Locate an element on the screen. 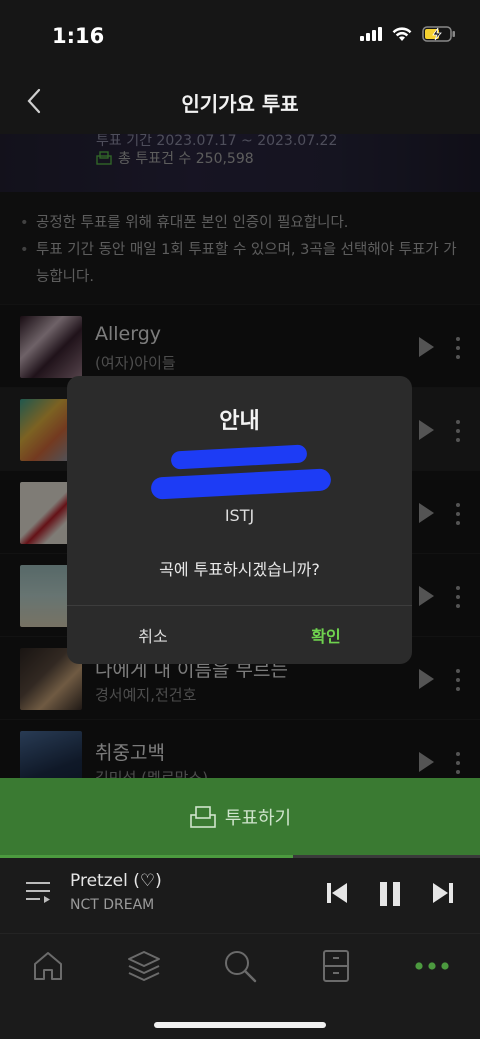 The height and width of the screenshot is (1039, 480). next-track-icon is located at coordinates (443, 893).